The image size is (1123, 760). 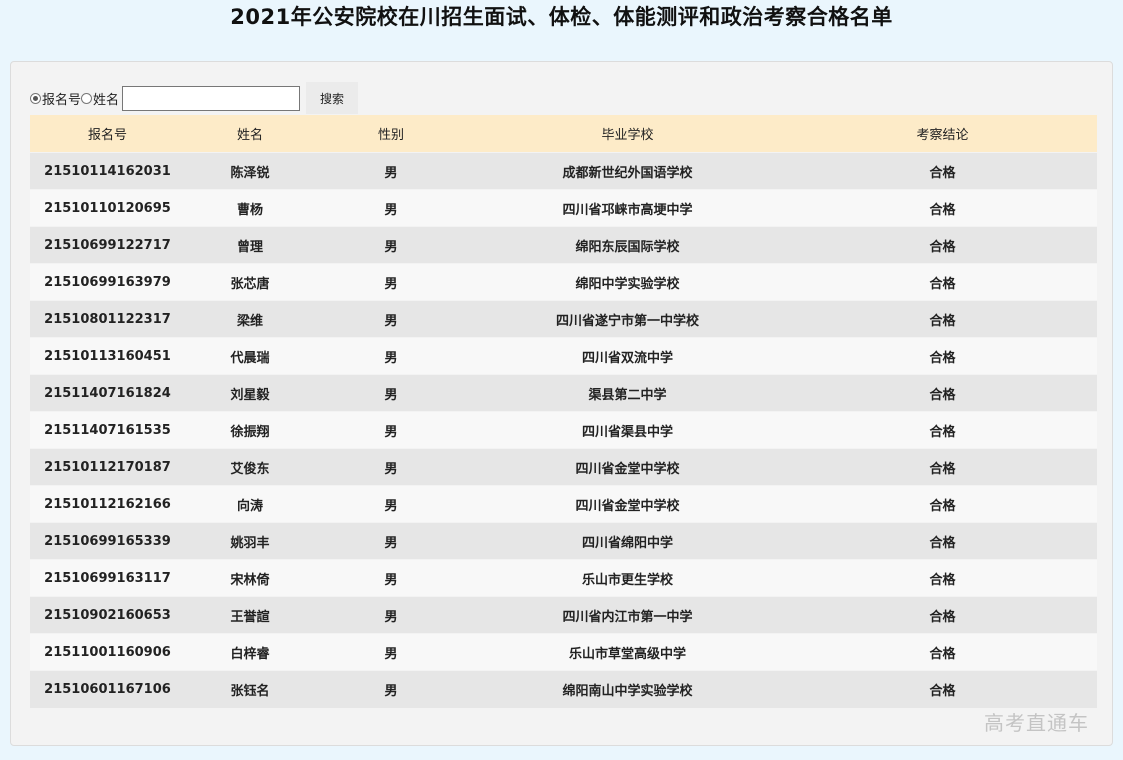 I want to click on table-row: 21510110120695 曹杨 男 四川省邛崃市高埂中学 合格, so click(x=563, y=208).